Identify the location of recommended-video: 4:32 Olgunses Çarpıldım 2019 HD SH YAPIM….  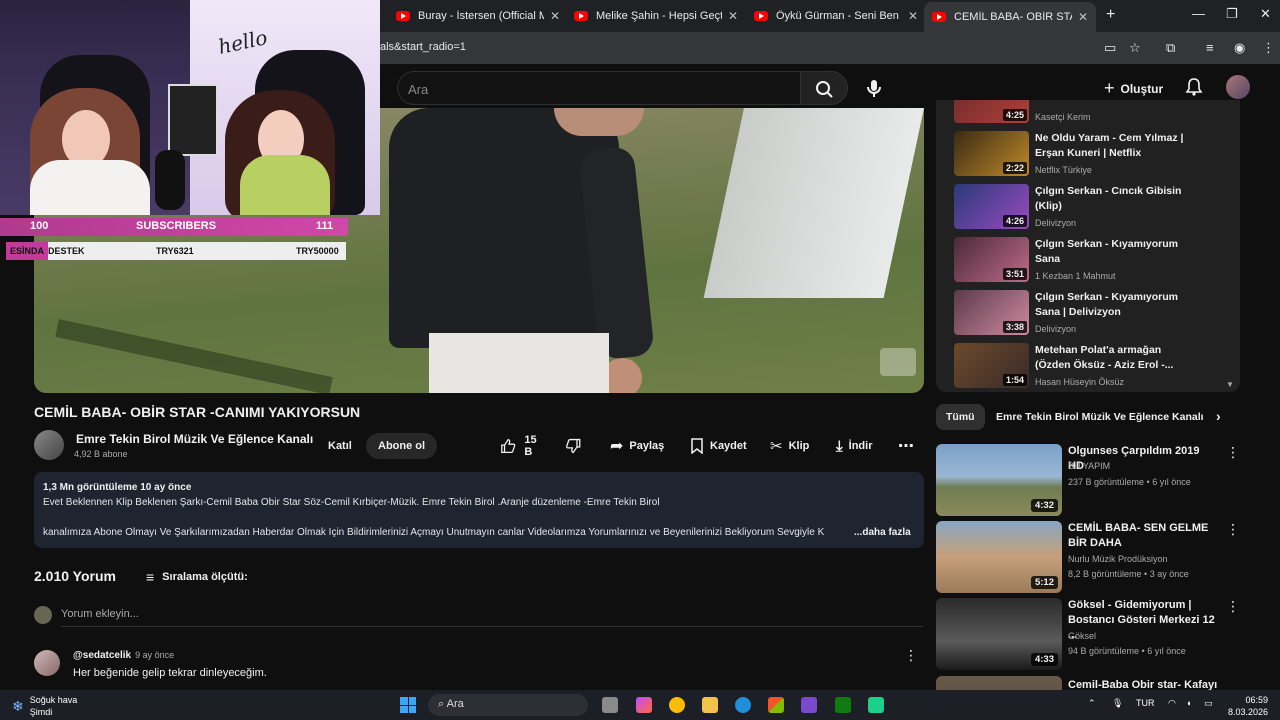
(1088, 482).